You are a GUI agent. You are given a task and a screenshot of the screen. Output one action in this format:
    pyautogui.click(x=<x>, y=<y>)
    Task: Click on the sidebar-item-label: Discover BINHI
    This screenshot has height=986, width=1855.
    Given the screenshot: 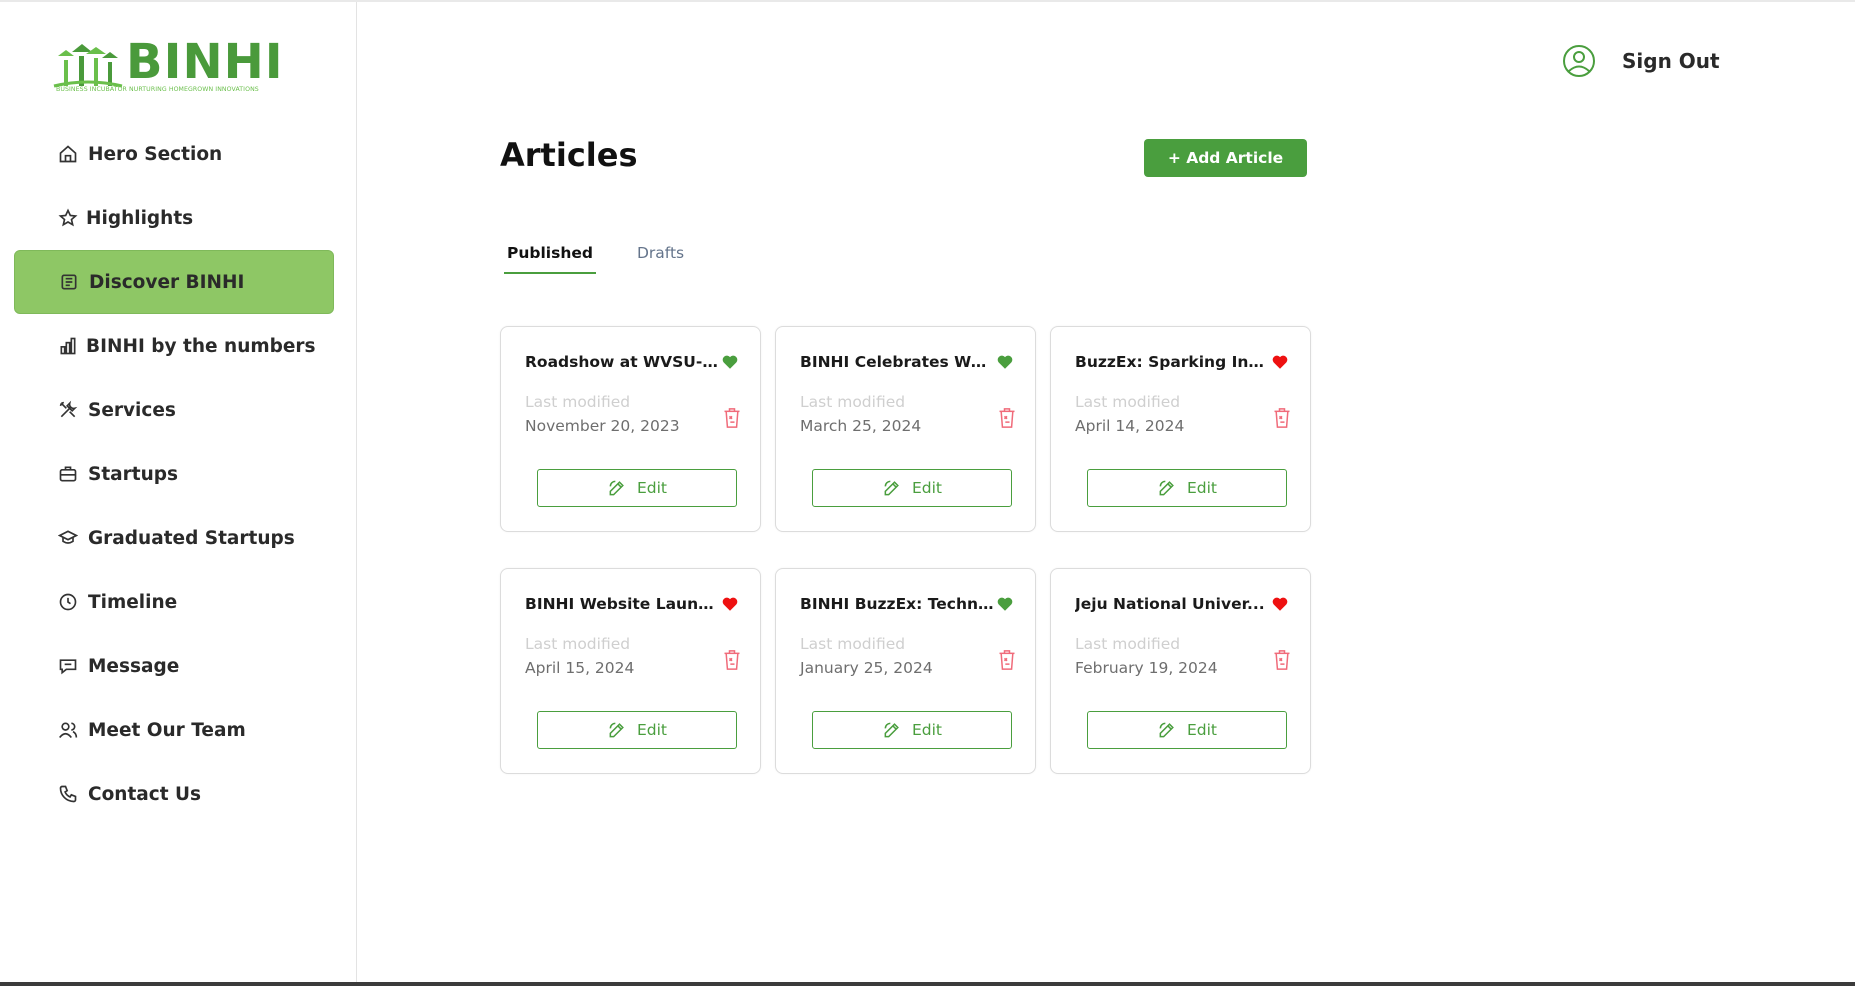 What is the action you would take?
    pyautogui.click(x=167, y=282)
    